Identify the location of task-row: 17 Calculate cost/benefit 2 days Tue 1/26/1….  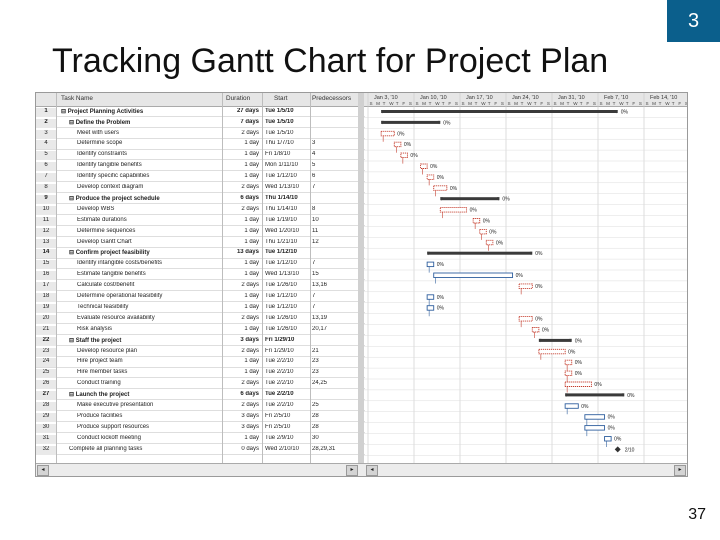
(200, 286).